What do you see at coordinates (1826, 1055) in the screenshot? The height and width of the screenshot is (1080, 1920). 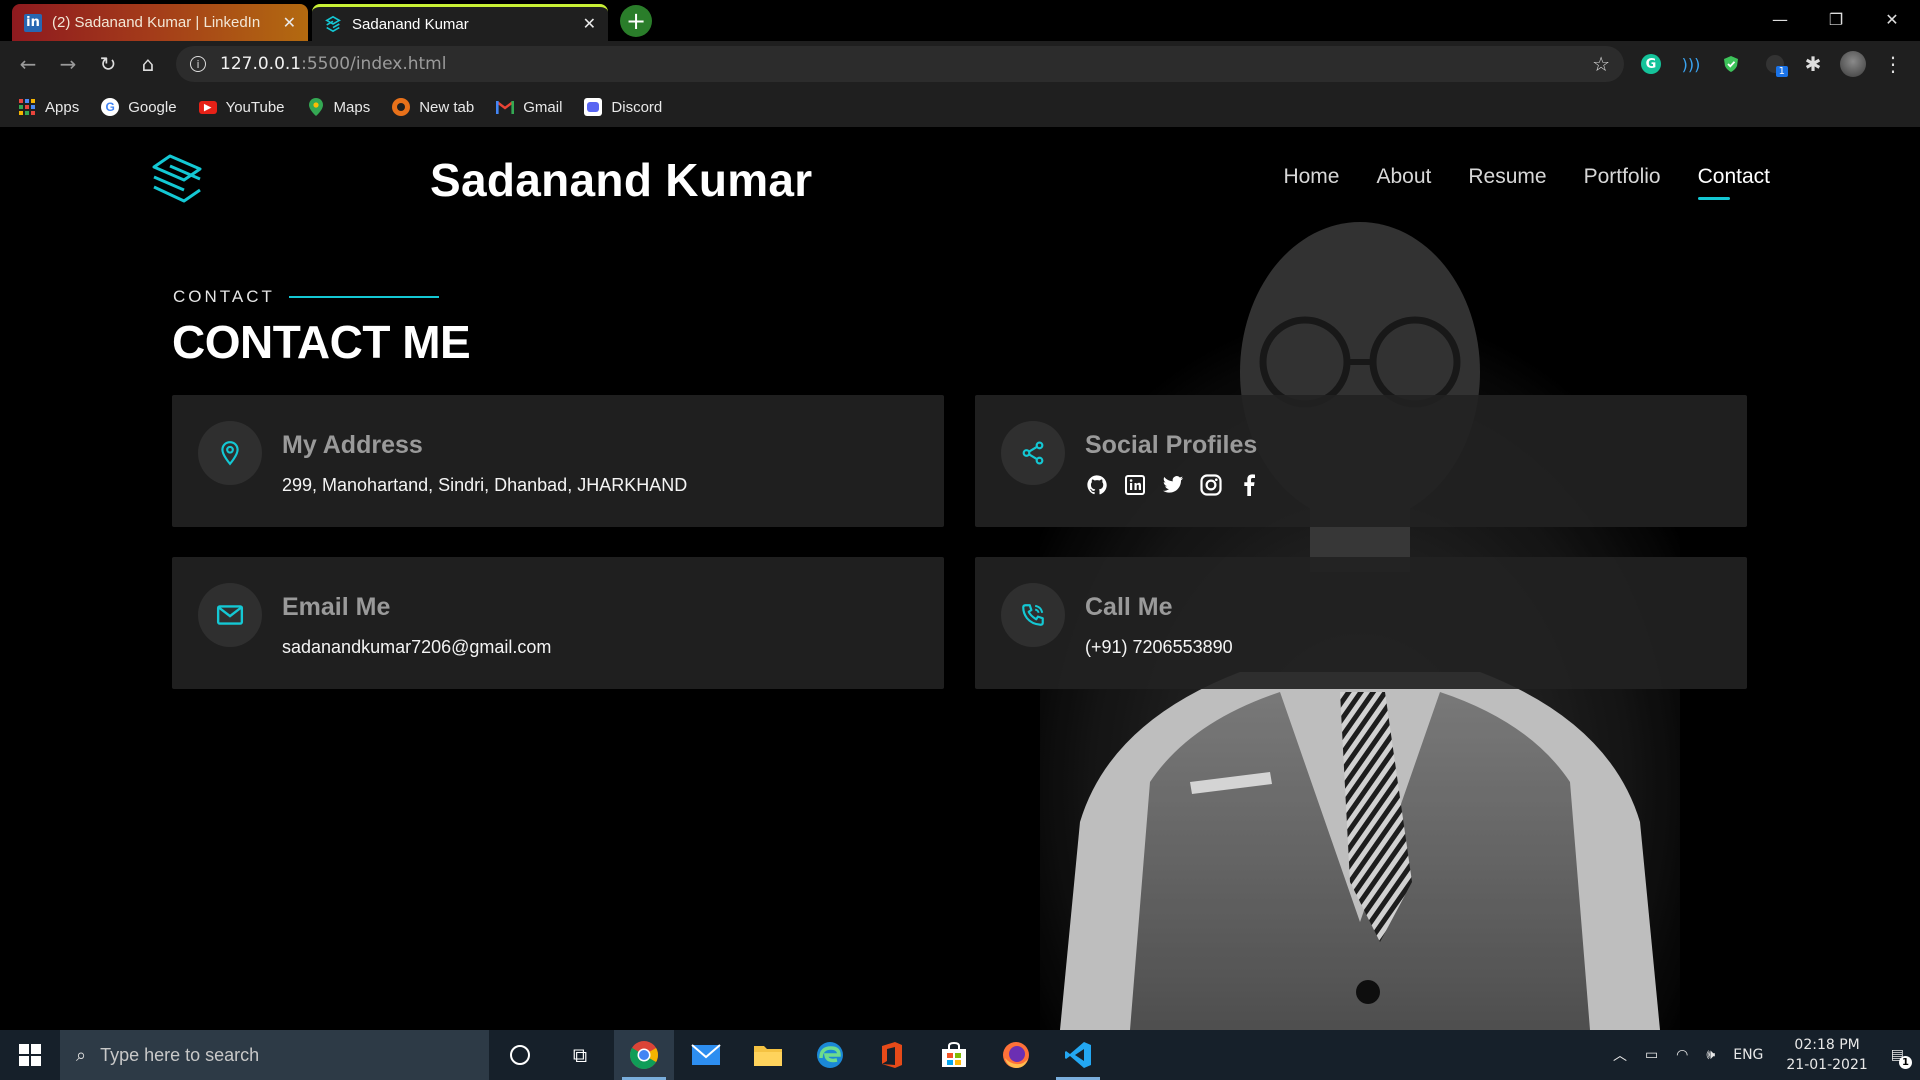 I see `clock: 02:18 PM 21-01-2021` at bounding box center [1826, 1055].